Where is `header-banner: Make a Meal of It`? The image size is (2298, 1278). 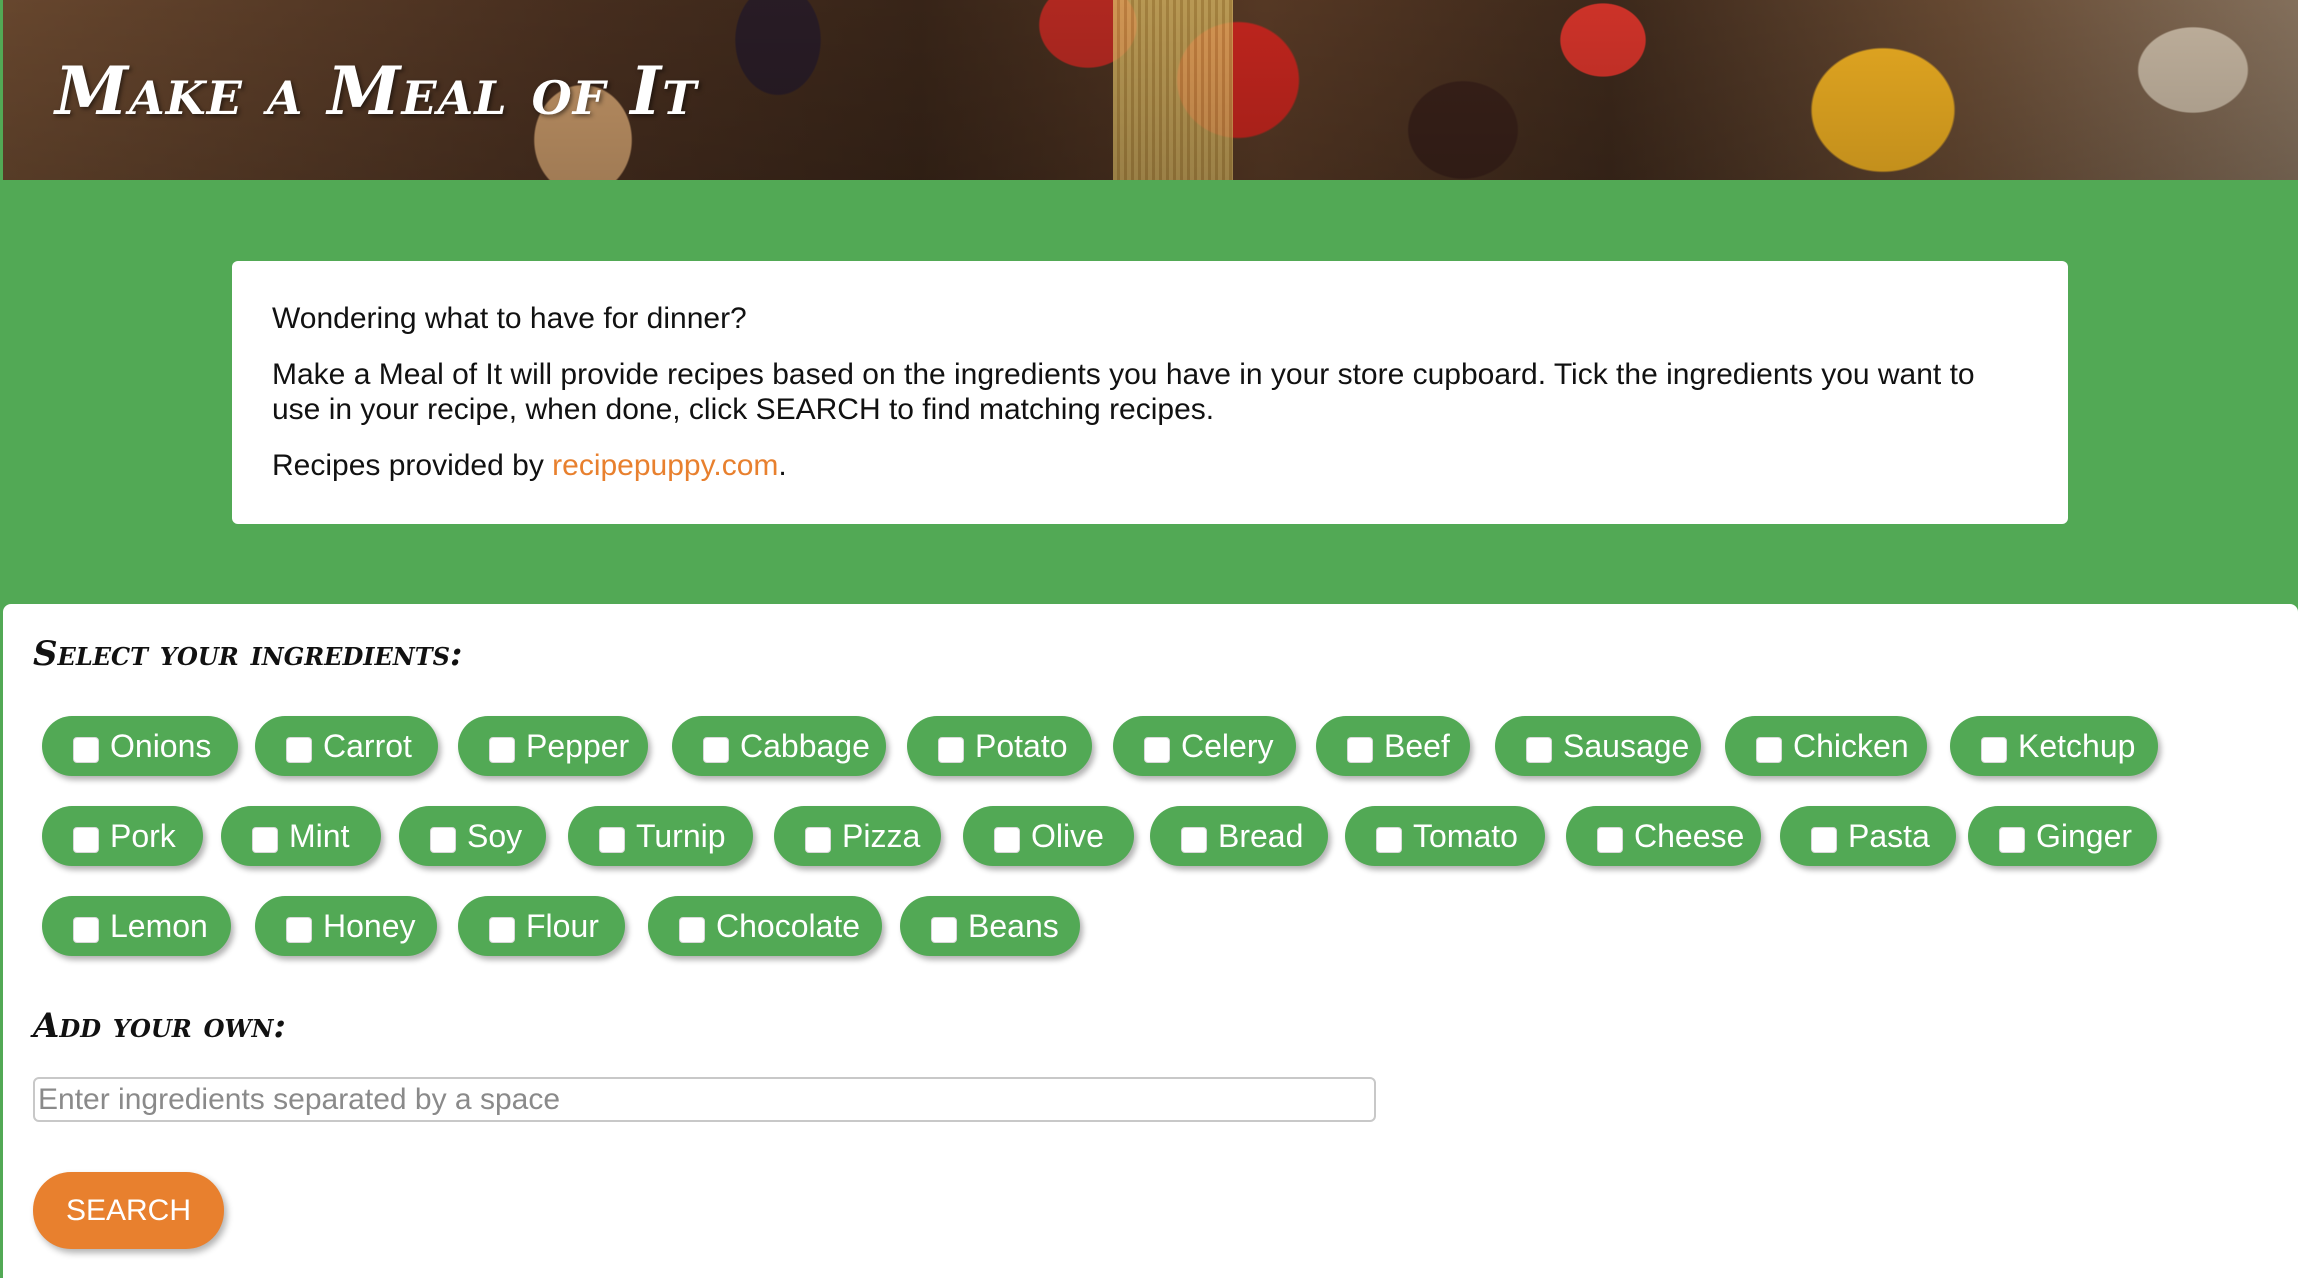 header-banner: Make a Meal of It is located at coordinates (1150, 90).